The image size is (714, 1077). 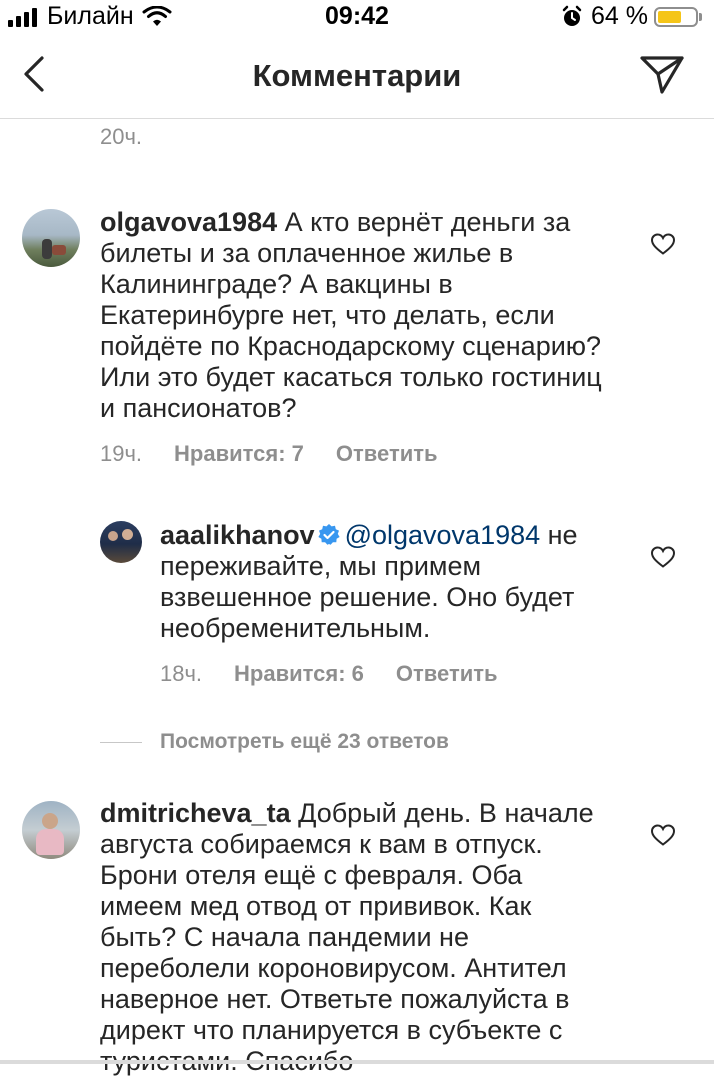 What do you see at coordinates (700, 16) in the screenshot?
I see `battery-cap` at bounding box center [700, 16].